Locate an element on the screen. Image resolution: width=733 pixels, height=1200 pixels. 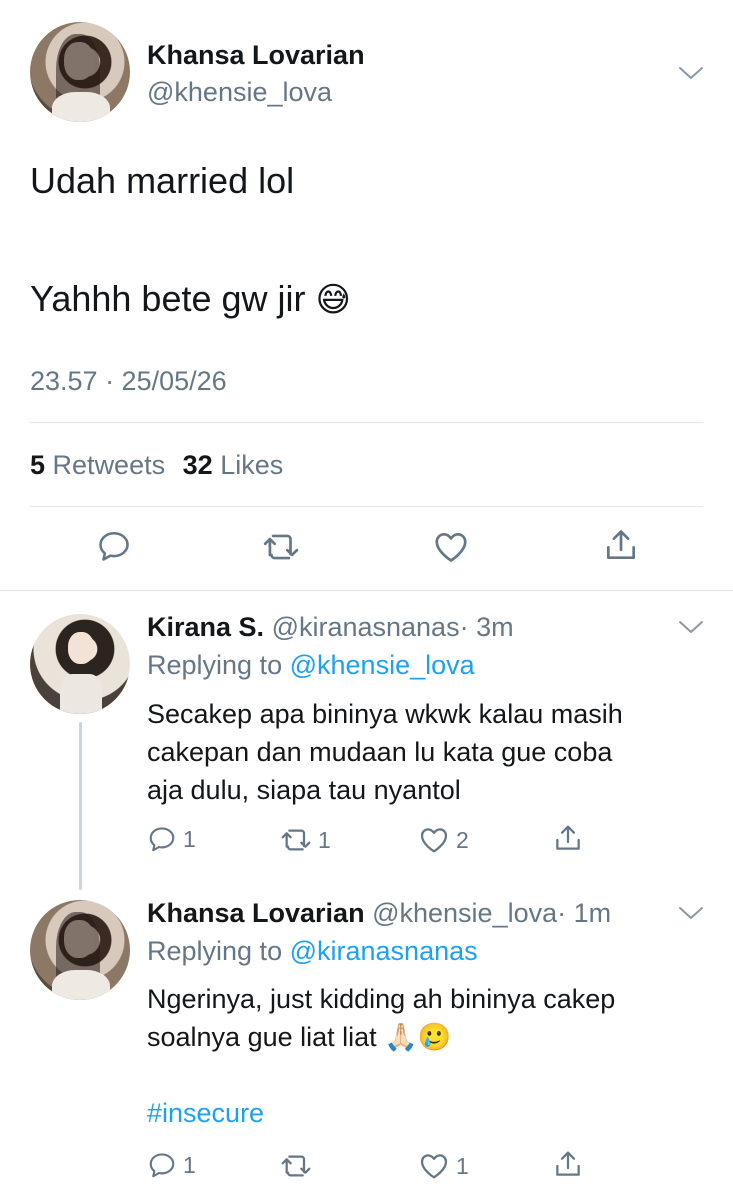
likes-stat: 32 Likes is located at coordinates (233, 465).